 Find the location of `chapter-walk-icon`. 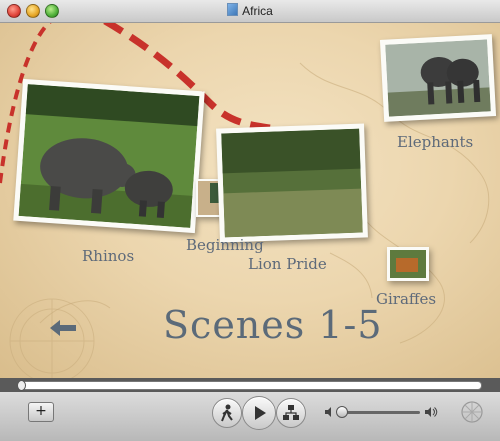

chapter-walk-icon is located at coordinates (227, 413).